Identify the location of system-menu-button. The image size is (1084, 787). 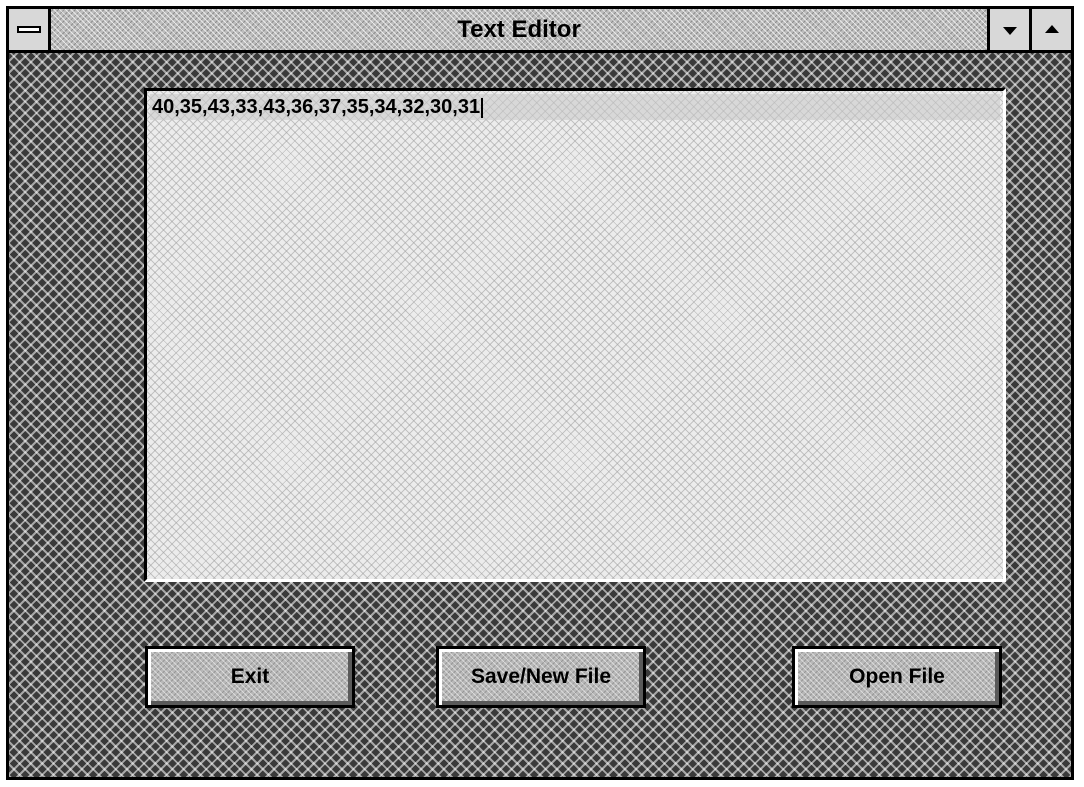
(30, 29).